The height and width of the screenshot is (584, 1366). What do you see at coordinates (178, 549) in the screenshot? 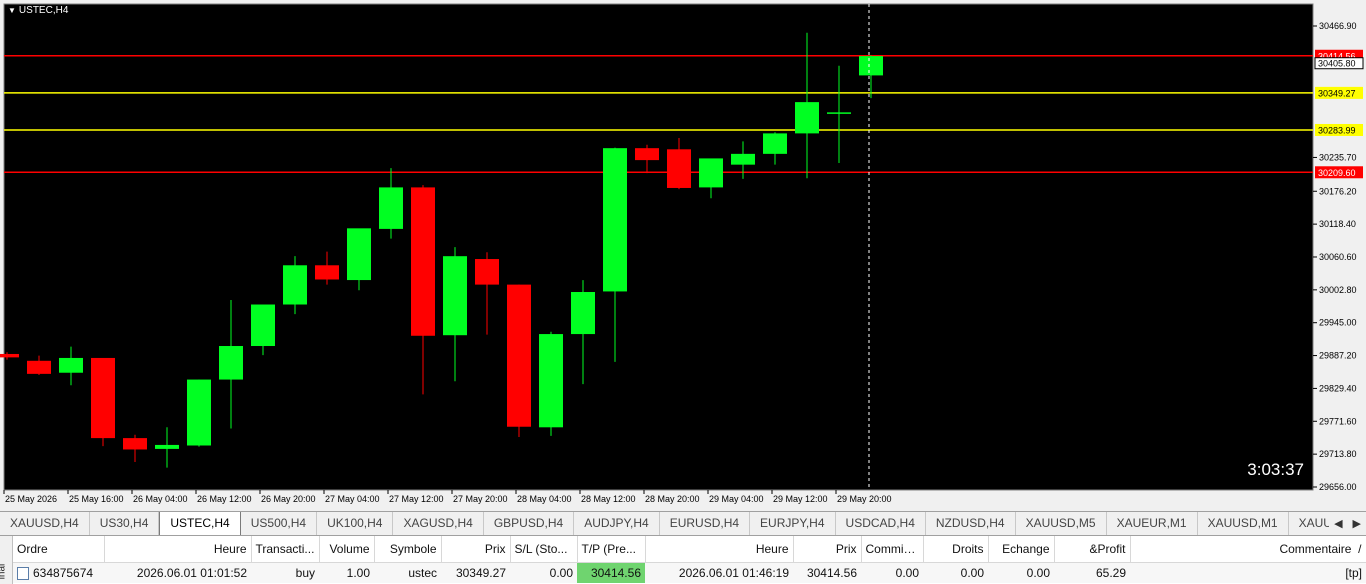
I see `col-header-heure: Heure` at bounding box center [178, 549].